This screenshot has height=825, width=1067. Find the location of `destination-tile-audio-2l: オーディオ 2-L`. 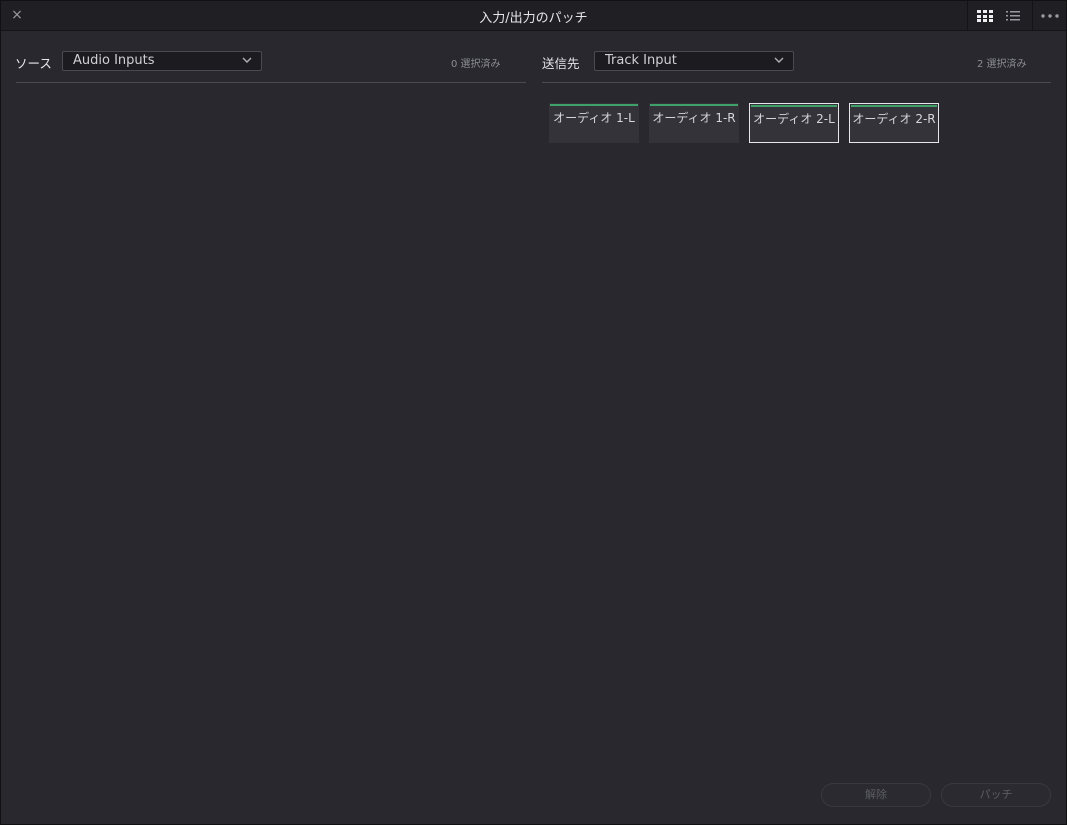

destination-tile-audio-2l: オーディオ 2-L is located at coordinates (794, 123).